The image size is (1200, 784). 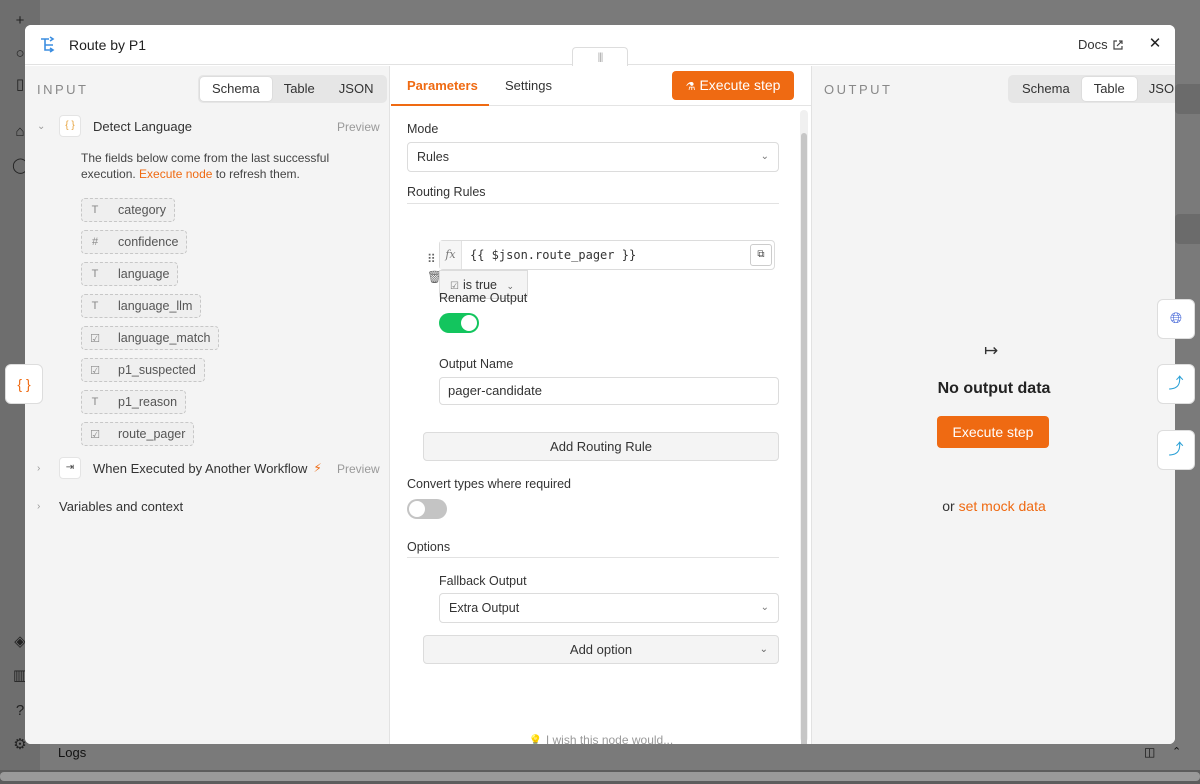 I want to click on options-label: Options, so click(x=429, y=547).